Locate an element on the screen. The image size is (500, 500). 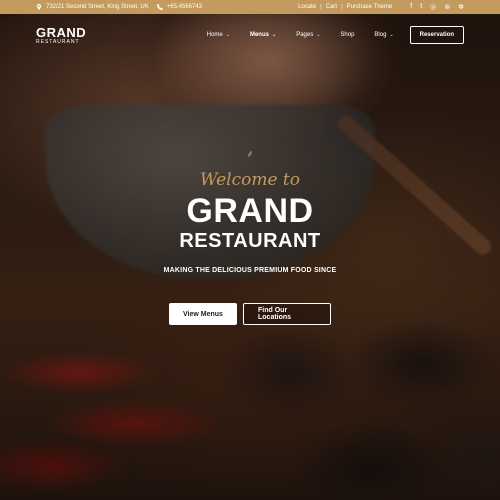
view-menus-button: View Menus is located at coordinates (203, 314).